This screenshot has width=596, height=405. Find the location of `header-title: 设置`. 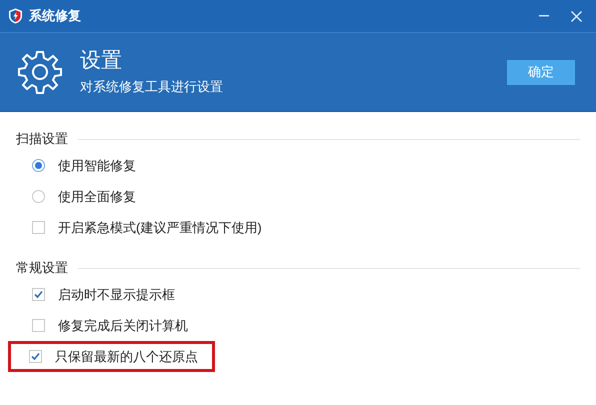

header-title: 设置 is located at coordinates (101, 61).